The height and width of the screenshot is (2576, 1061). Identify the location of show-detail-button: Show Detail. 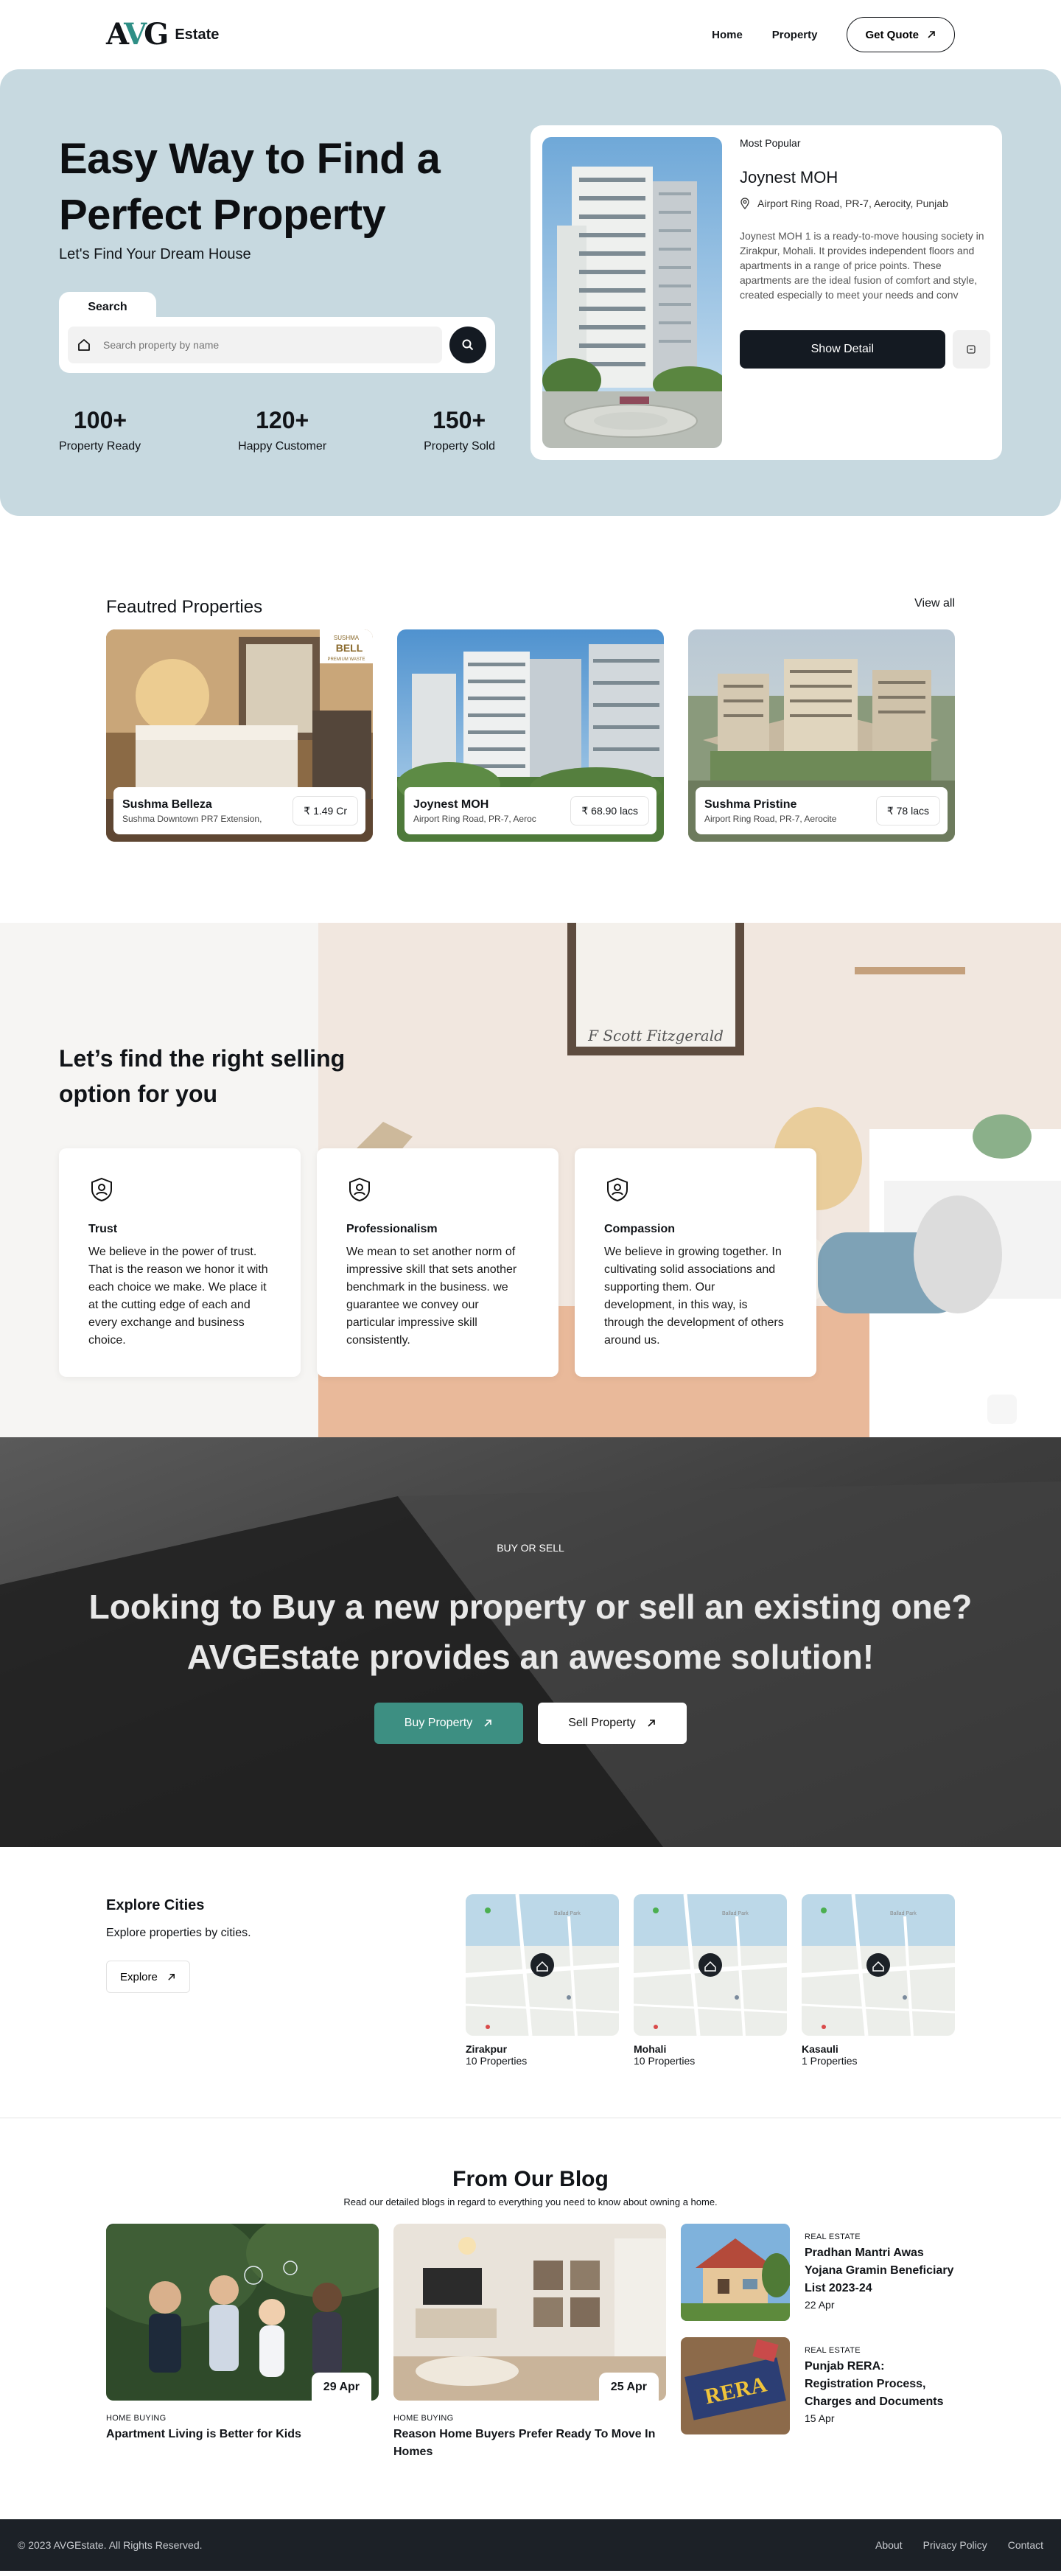
(842, 349).